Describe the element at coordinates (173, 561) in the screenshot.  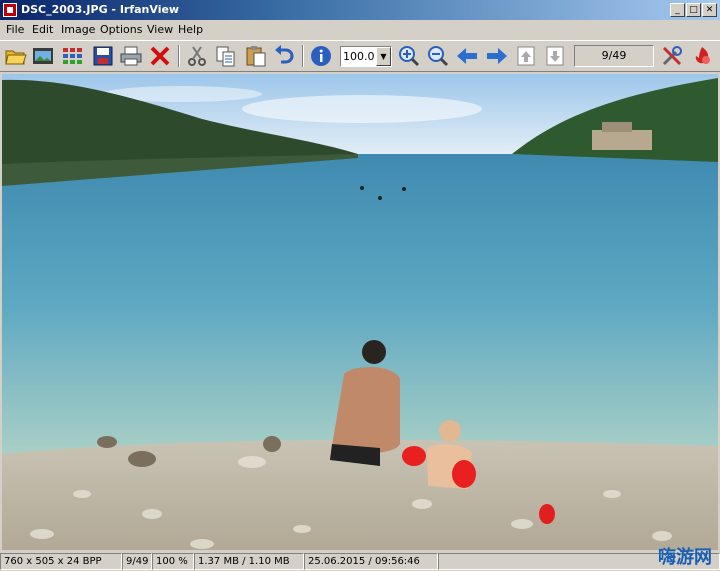
I see `status-zoom: 100 %` at that location.